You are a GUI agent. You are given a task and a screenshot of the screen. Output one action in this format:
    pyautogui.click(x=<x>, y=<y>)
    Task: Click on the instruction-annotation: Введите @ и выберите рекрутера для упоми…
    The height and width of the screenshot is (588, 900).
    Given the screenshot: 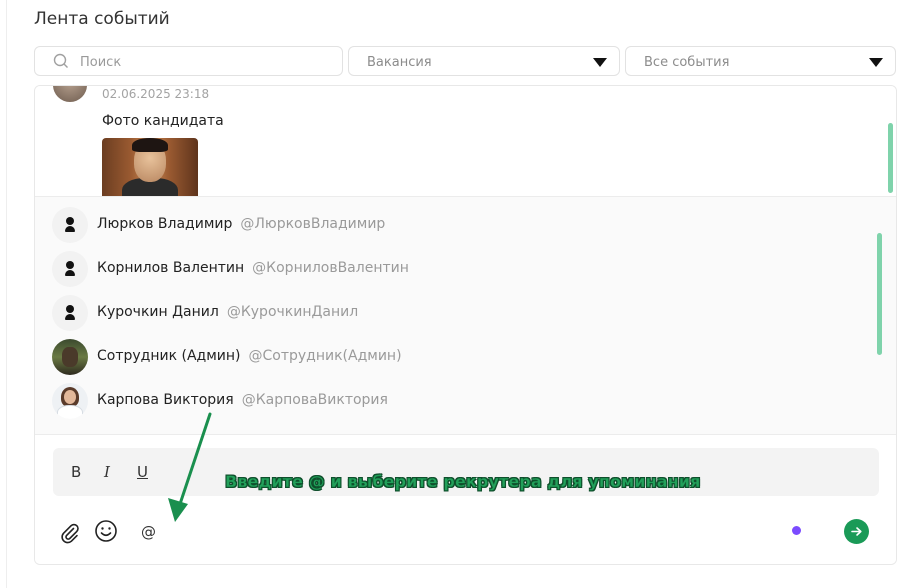 What is the action you would take?
    pyautogui.click(x=463, y=481)
    